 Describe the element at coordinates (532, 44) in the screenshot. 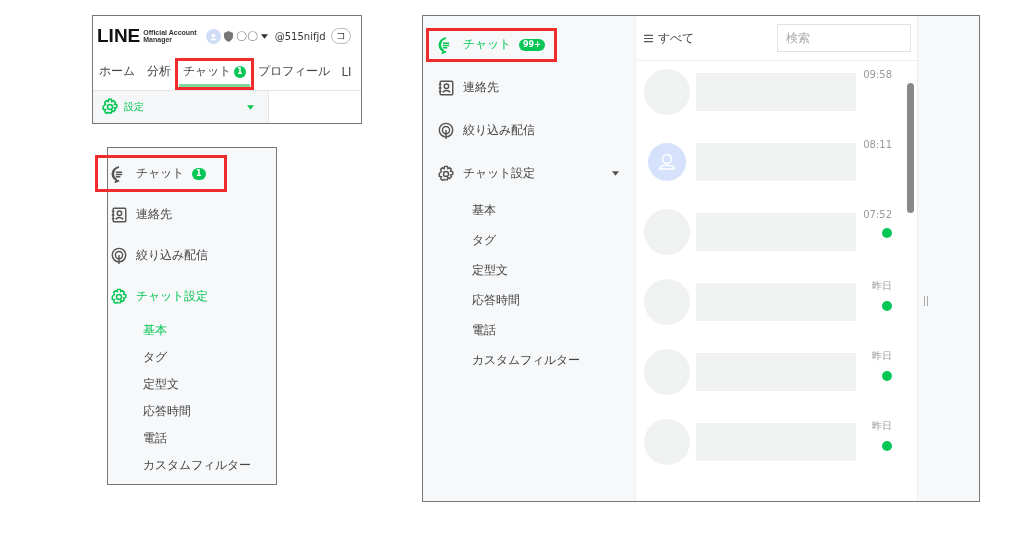

I see `count-badge: 99+` at that location.